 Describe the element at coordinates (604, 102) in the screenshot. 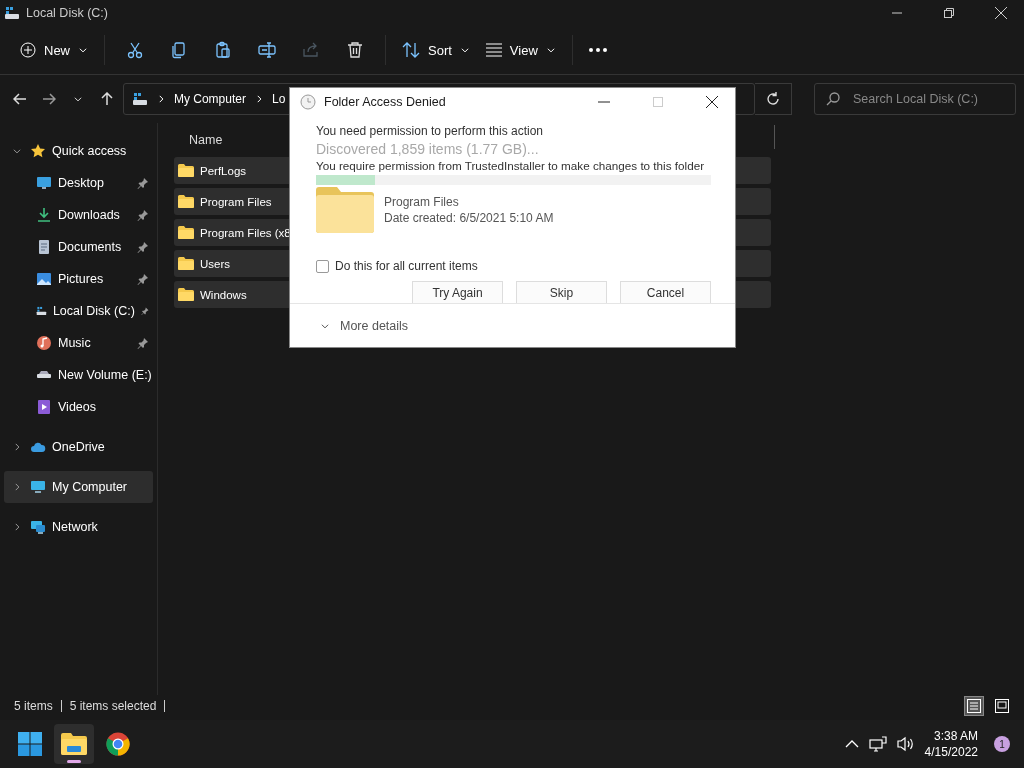

I see `minimize-icon` at that location.